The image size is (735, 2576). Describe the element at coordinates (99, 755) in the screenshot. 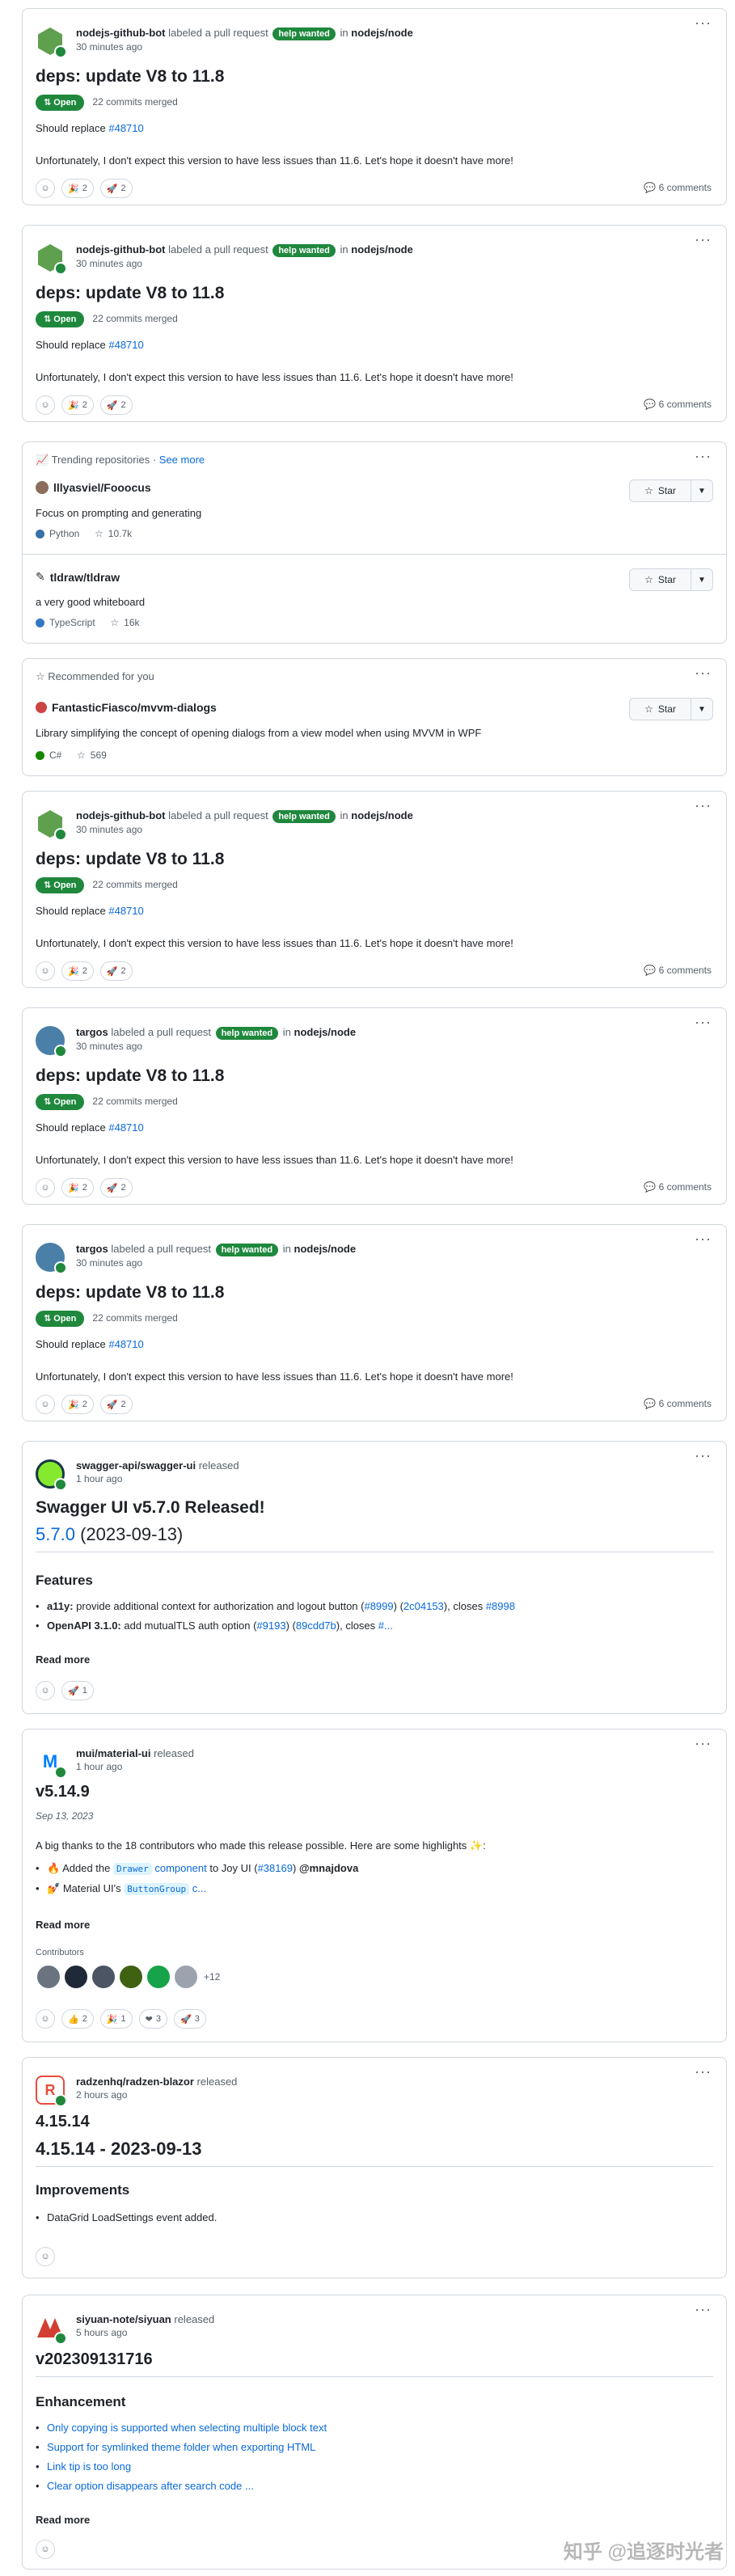

I see `star-count: 569` at that location.